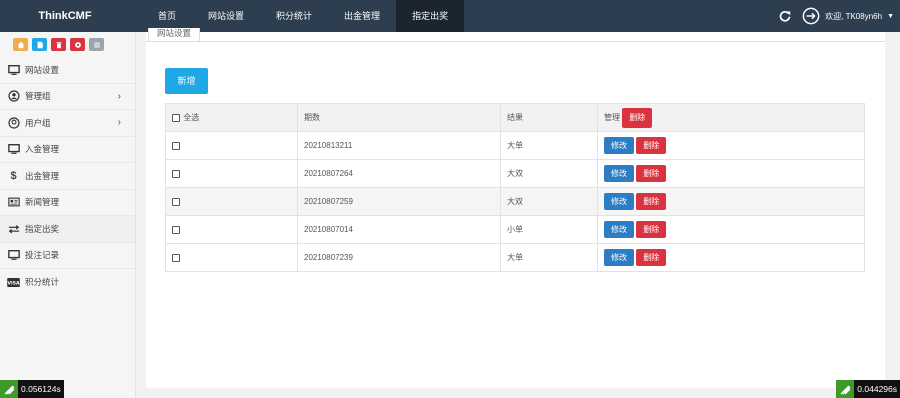  I want to click on sidebar-item-label: 网站设置, so click(42, 69).